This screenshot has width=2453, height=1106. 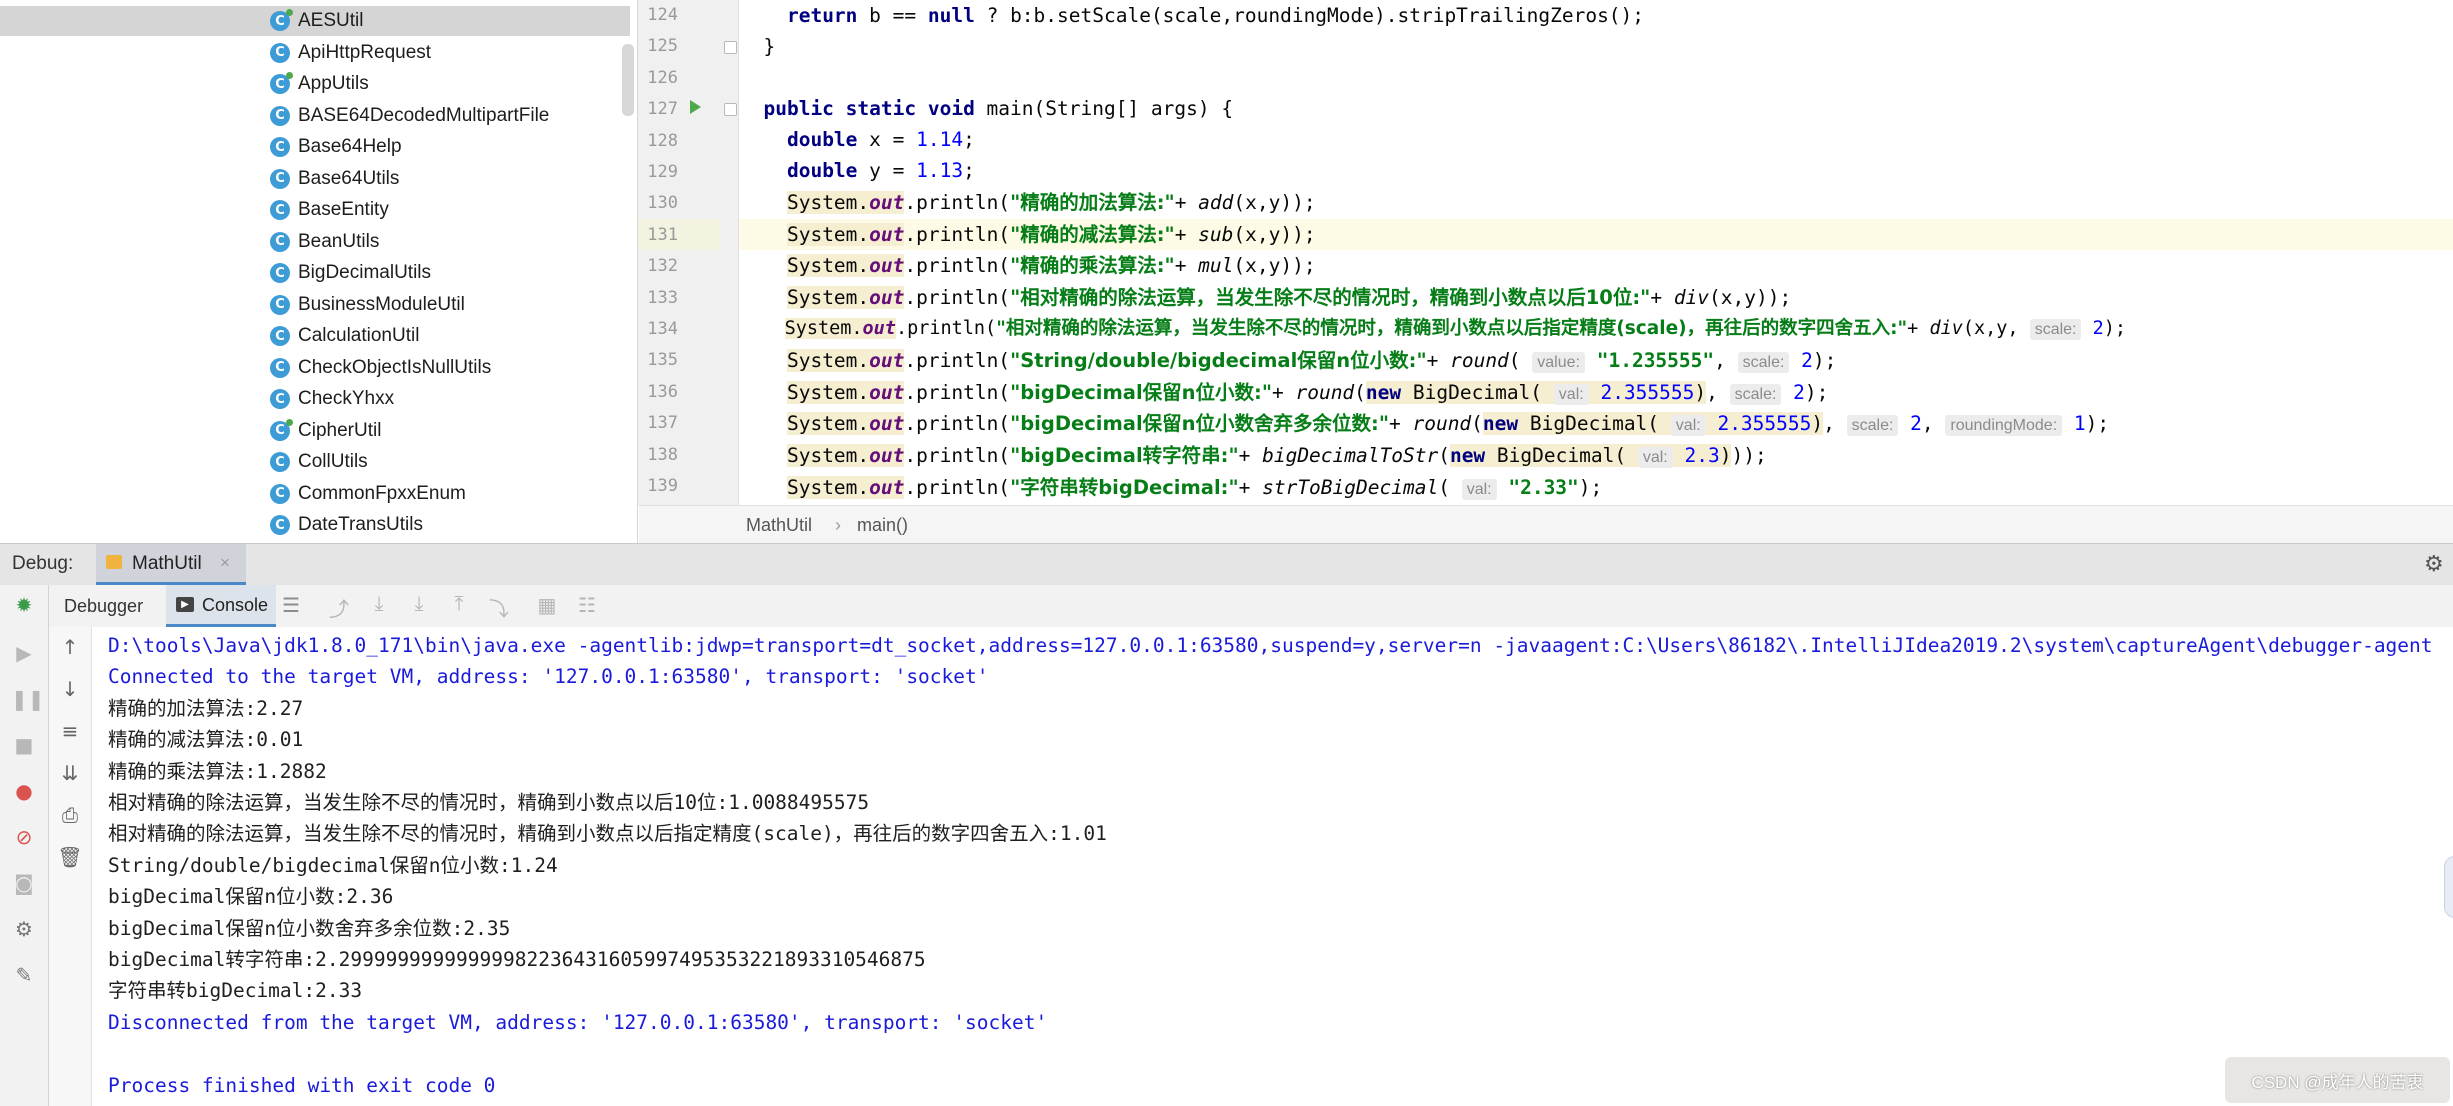 What do you see at coordinates (346, 398) in the screenshot?
I see `tree-item-label: CheckYhxx` at bounding box center [346, 398].